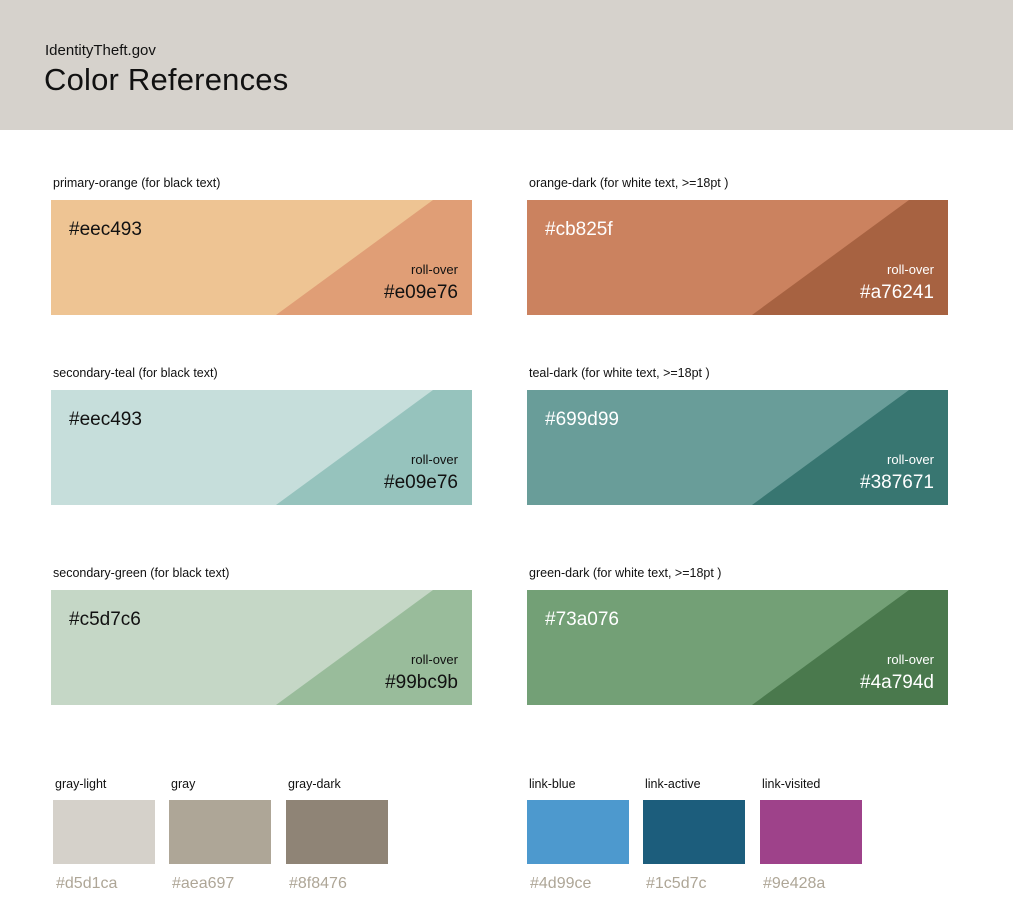  I want to click on swatch-hex: #9e428a, so click(794, 883).